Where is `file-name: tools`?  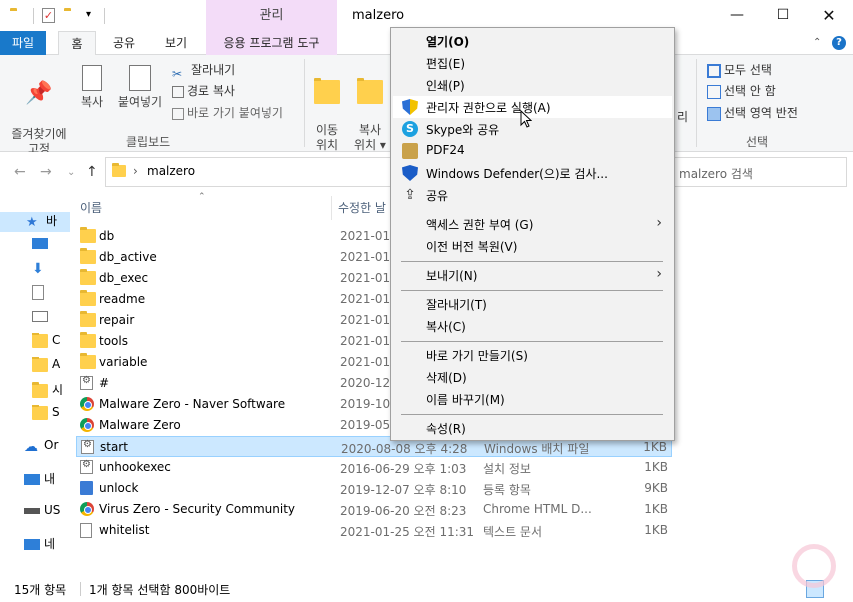
file-name: tools is located at coordinates (113, 341).